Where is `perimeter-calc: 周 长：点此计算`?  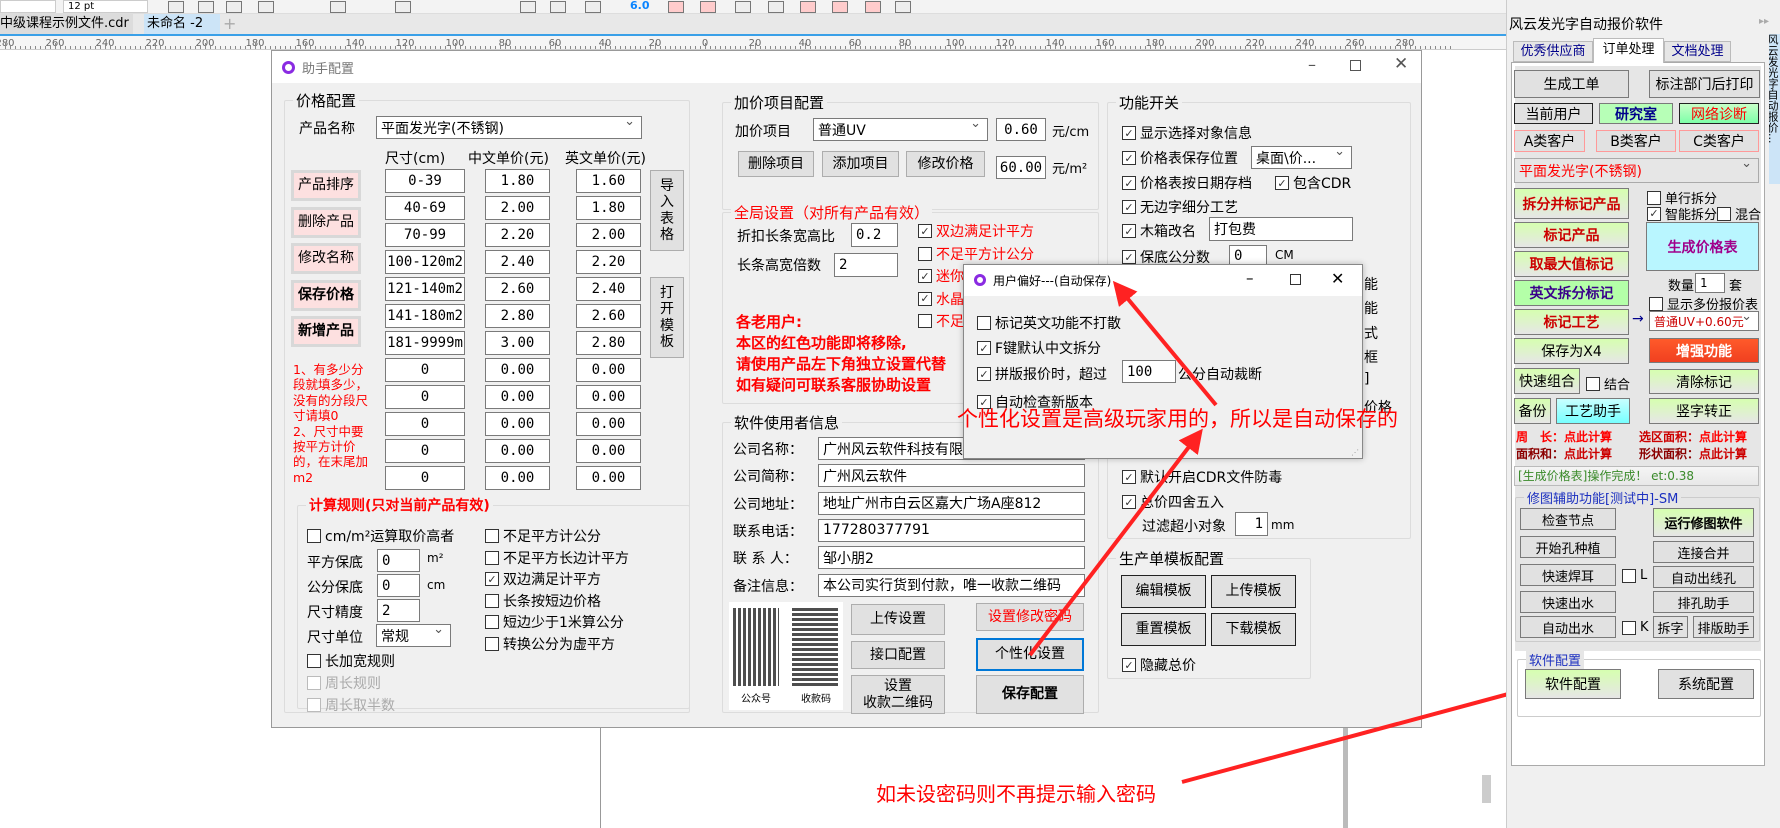 perimeter-calc: 周 长：点此计算 is located at coordinates (1564, 436).